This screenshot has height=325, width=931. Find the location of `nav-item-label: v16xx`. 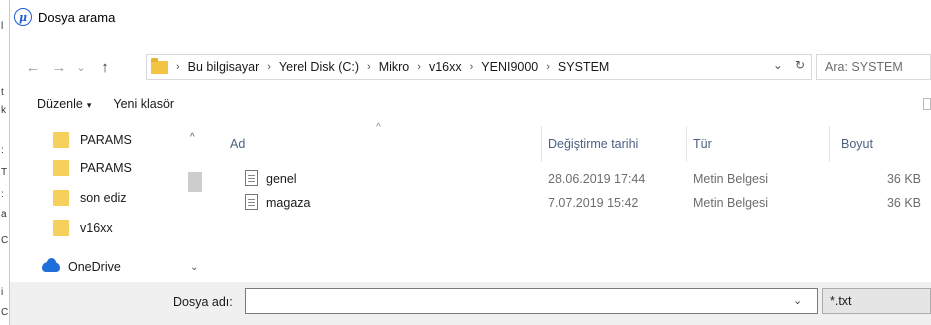

nav-item-label: v16xx is located at coordinates (96, 228).